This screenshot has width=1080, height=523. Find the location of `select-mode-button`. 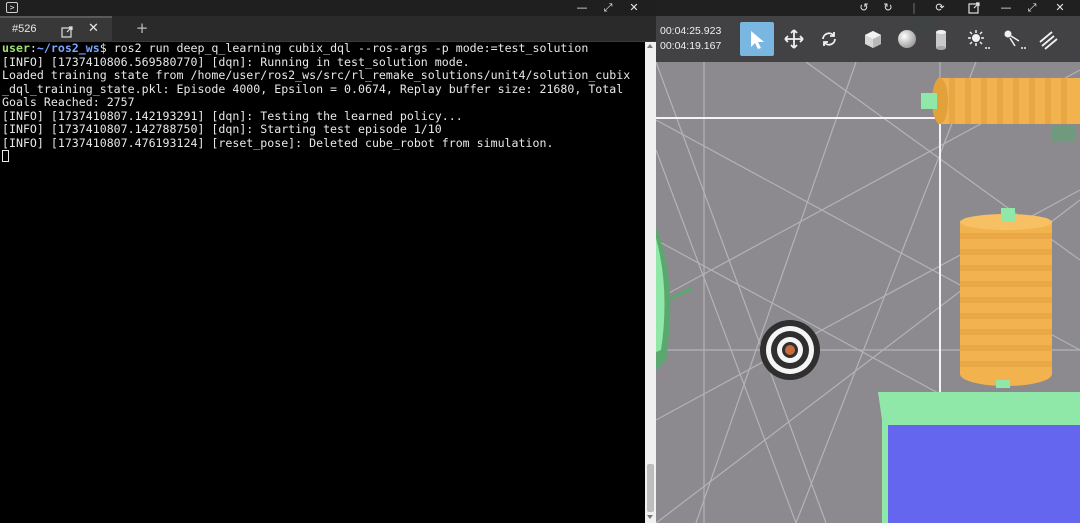

select-mode-button is located at coordinates (757, 39).